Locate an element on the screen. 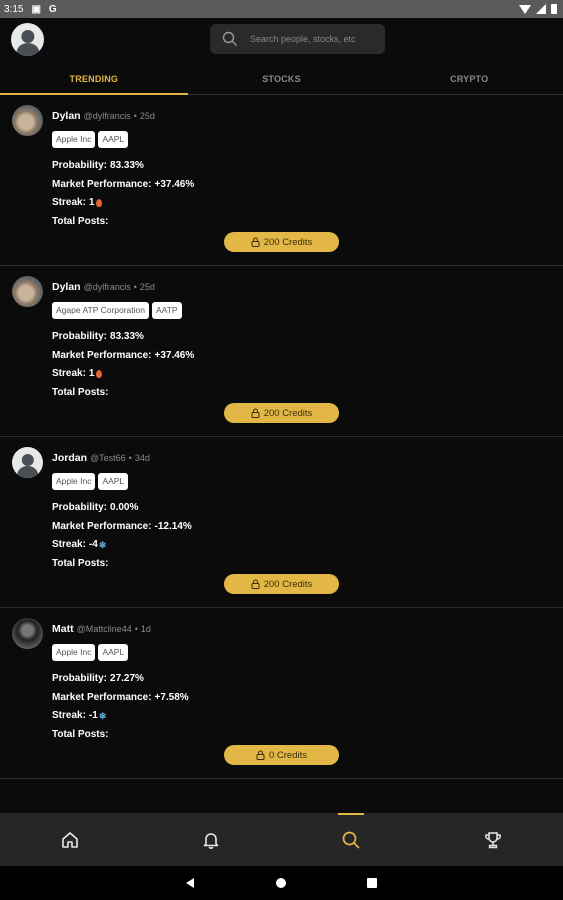  nav-leaderboard is located at coordinates (493, 839).